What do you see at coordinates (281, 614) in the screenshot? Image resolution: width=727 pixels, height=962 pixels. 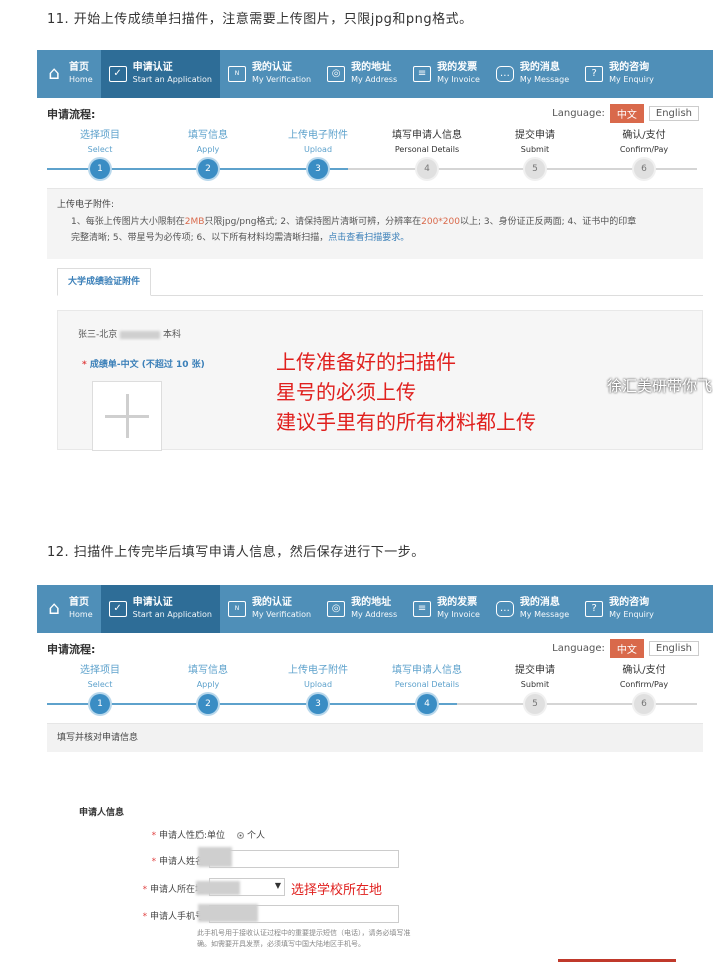 I see `nav-sublabel: My Verification` at bounding box center [281, 614].